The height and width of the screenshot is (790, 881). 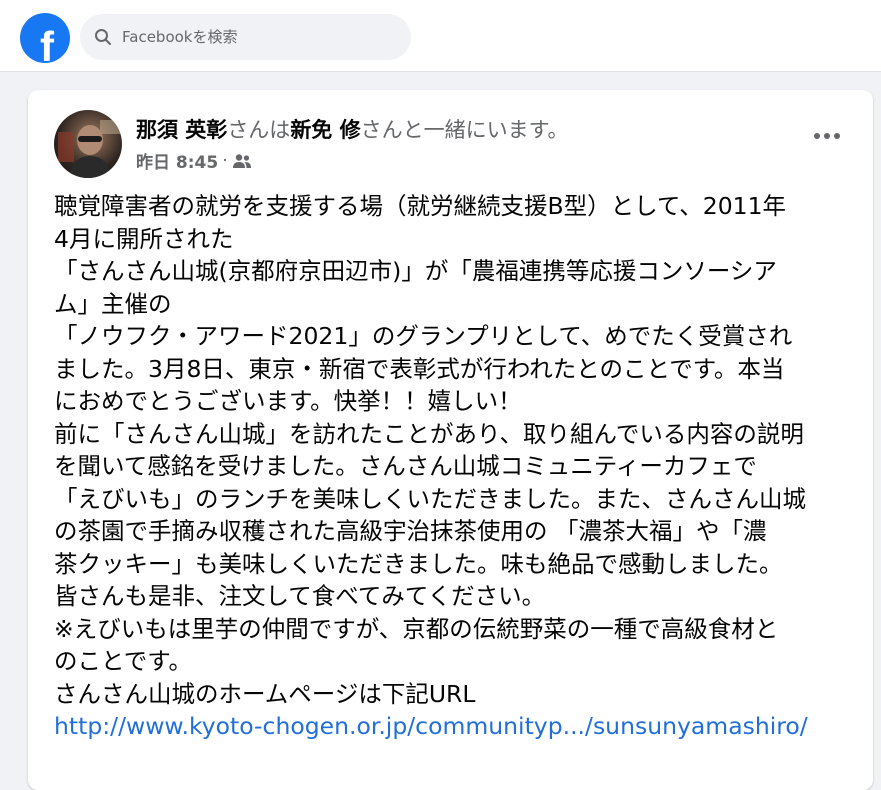 I want to click on post-meta: 昨日 8:45 ·, so click(x=194, y=160).